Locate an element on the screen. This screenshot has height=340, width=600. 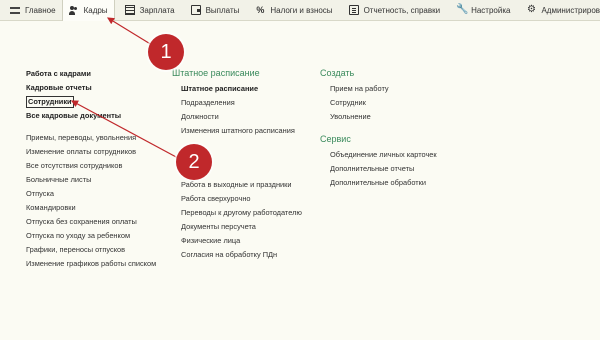
link-vse-kadrovye-dokumenty: Все кадровые документы is located at coordinates (91, 116).